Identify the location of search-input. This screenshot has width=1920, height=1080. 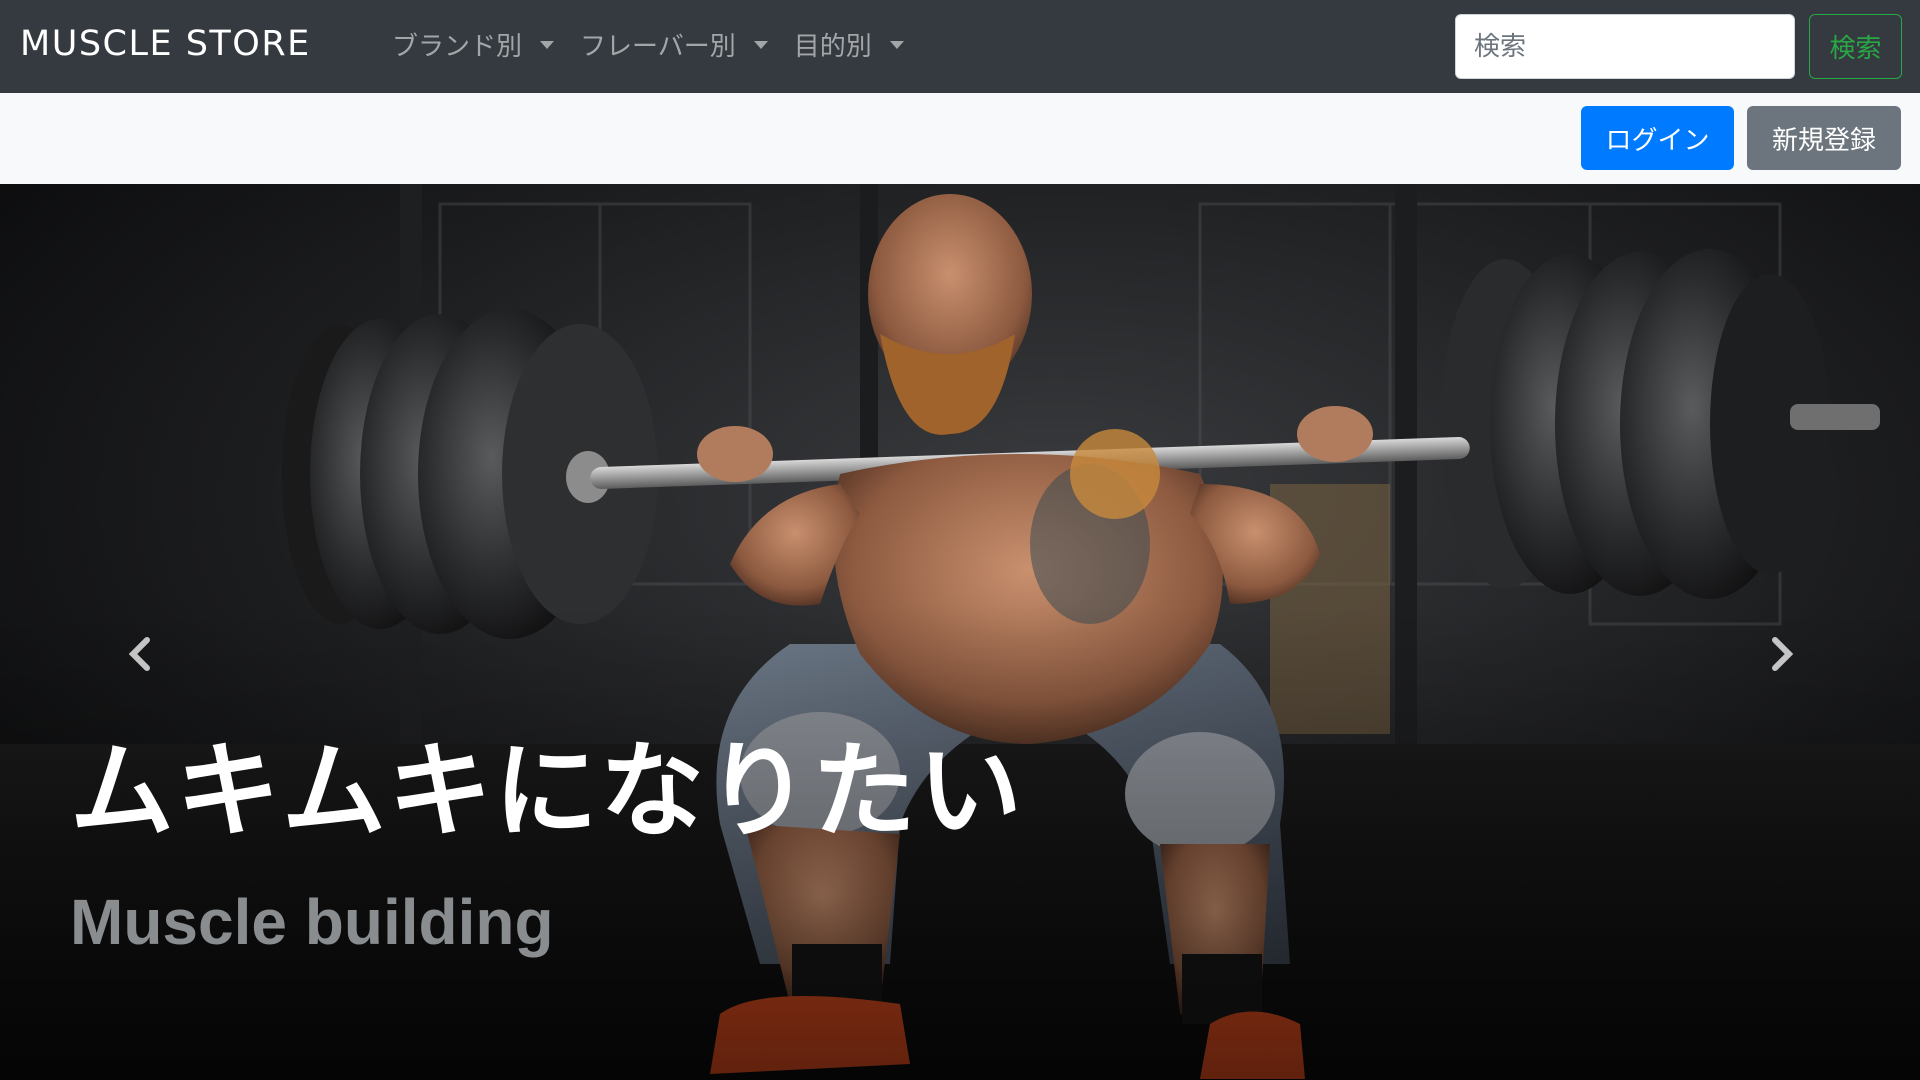
(1625, 46).